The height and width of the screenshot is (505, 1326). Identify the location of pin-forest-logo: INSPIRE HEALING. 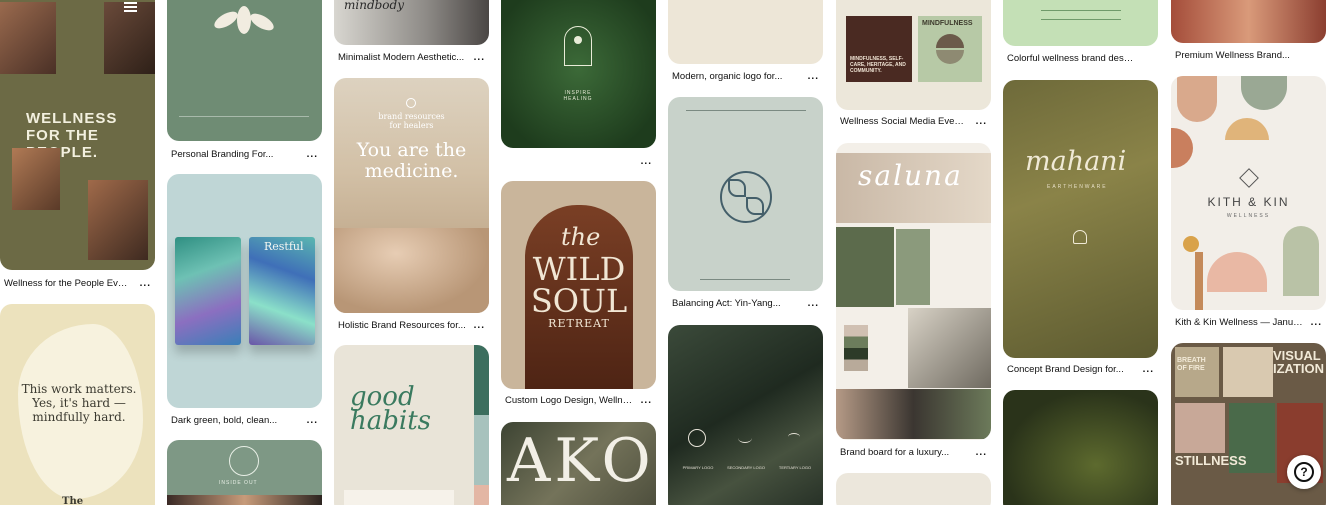
(578, 74).